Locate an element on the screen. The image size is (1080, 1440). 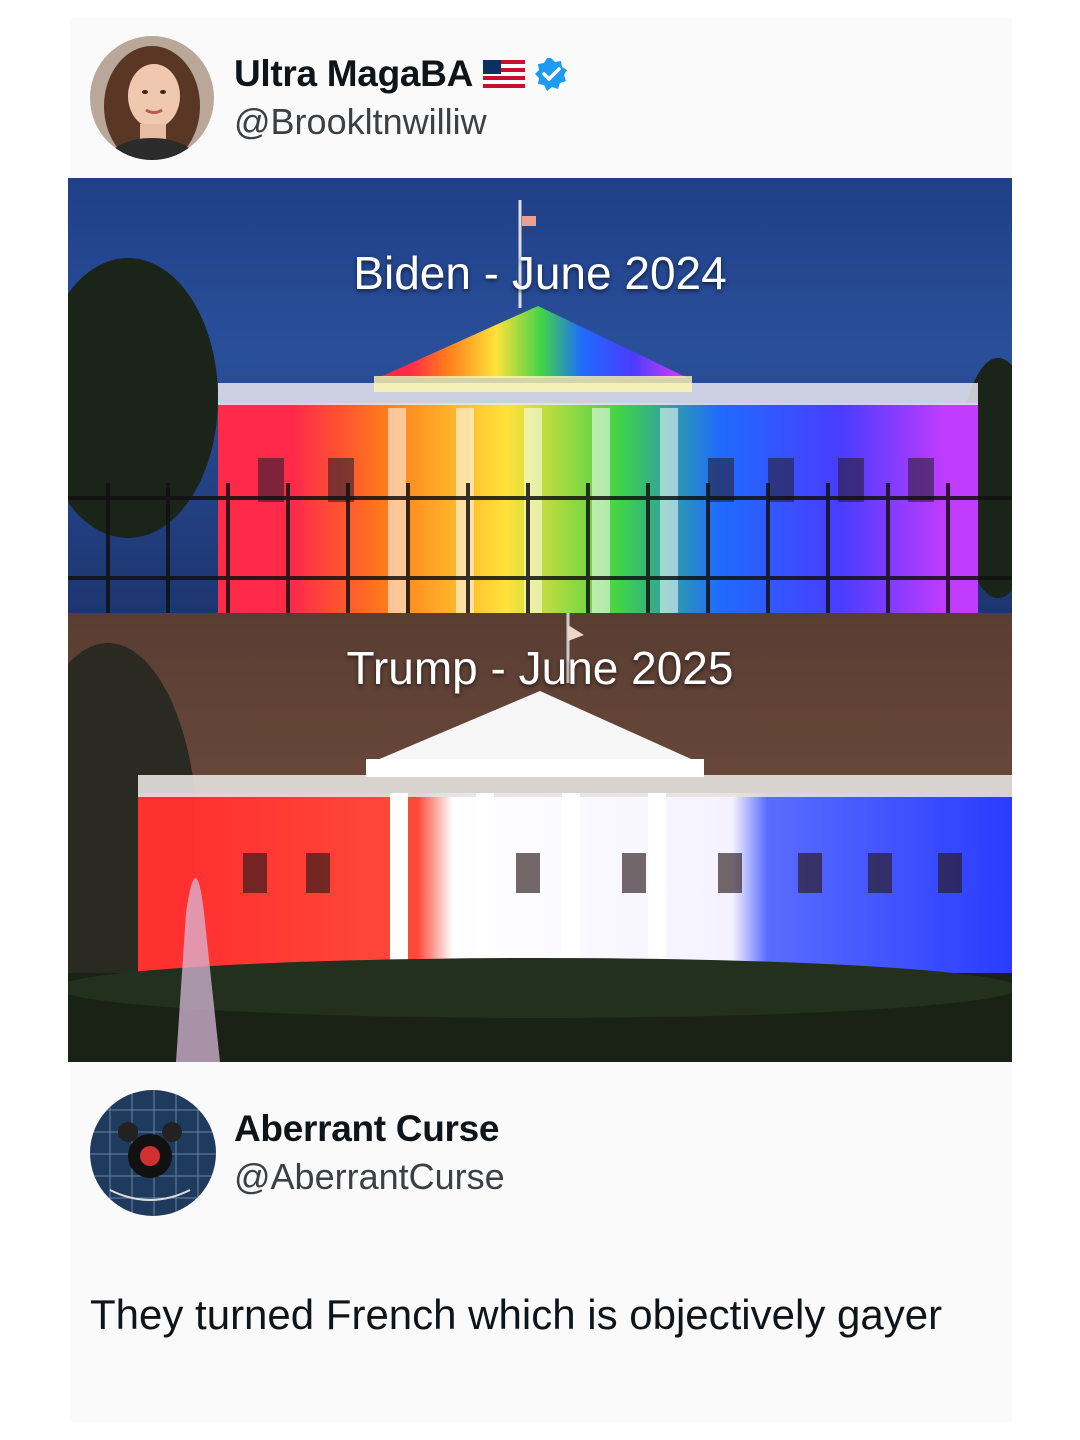
author-name: Ultra MagaBA is located at coordinates (353, 74).